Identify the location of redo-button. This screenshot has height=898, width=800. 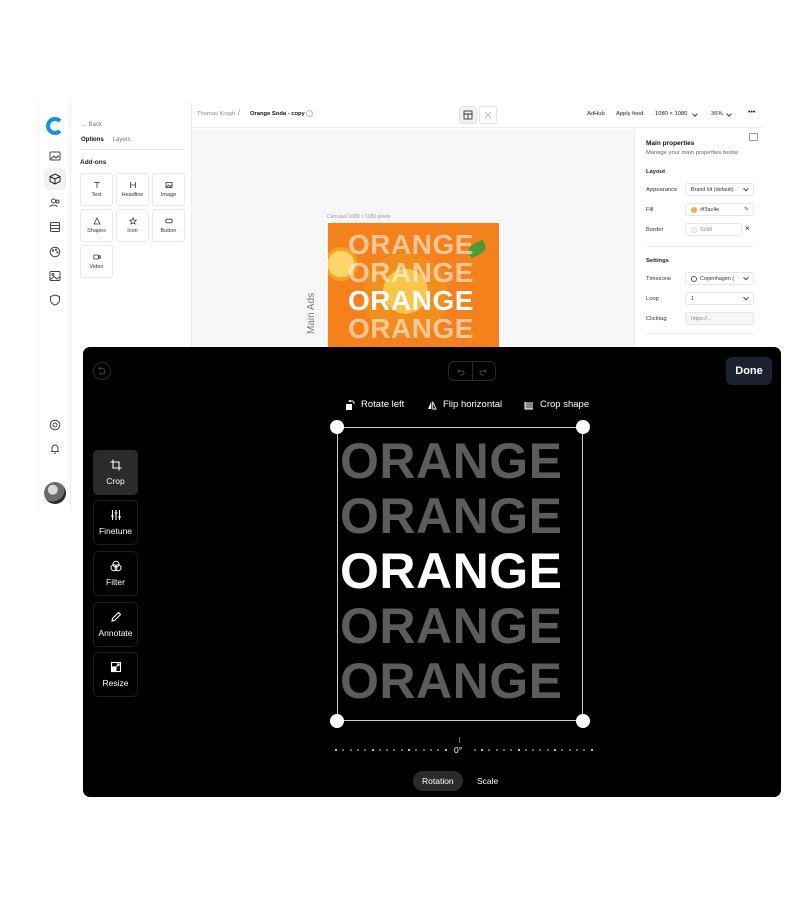
(483, 371).